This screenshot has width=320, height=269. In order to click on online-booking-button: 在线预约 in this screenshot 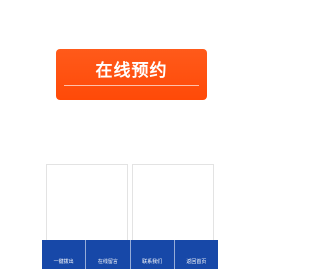, I will do `click(131, 74)`.